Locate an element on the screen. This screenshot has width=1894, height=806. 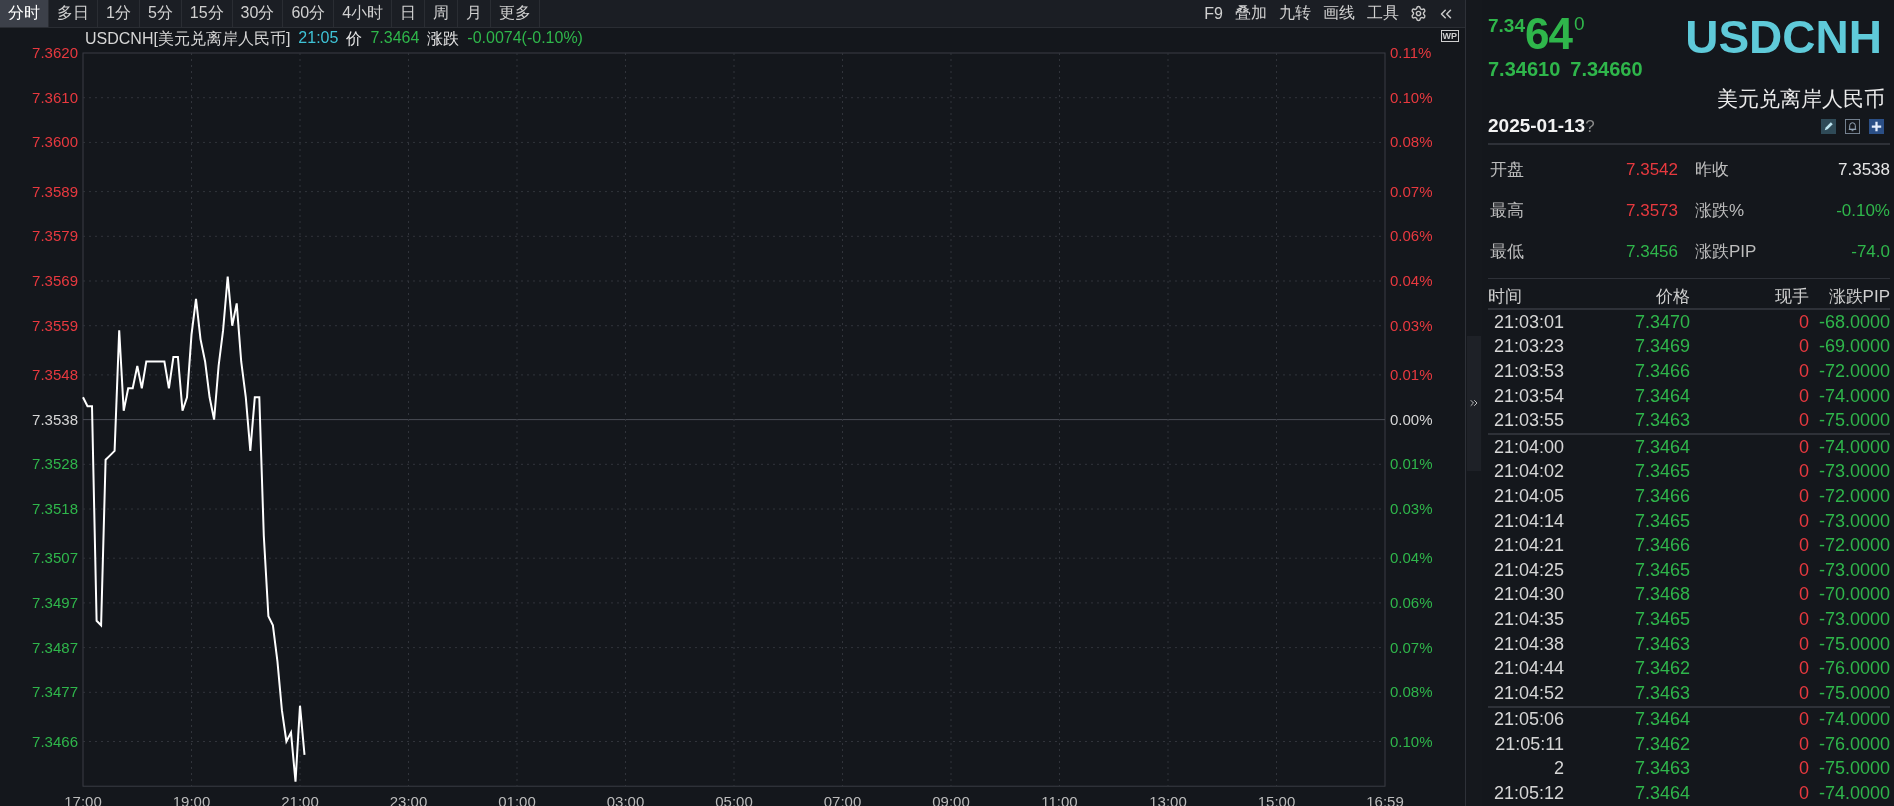
period-tab: 30分 is located at coordinates (258, 13).